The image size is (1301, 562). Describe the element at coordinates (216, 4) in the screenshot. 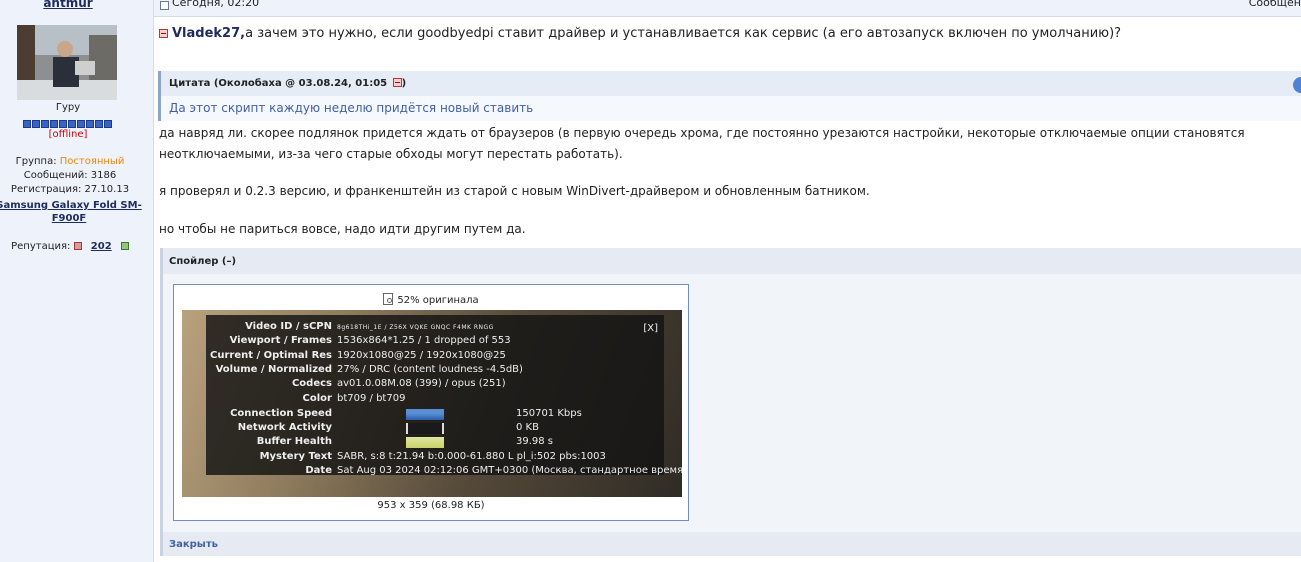

I see `post-date: Сегодня, 02:20` at that location.